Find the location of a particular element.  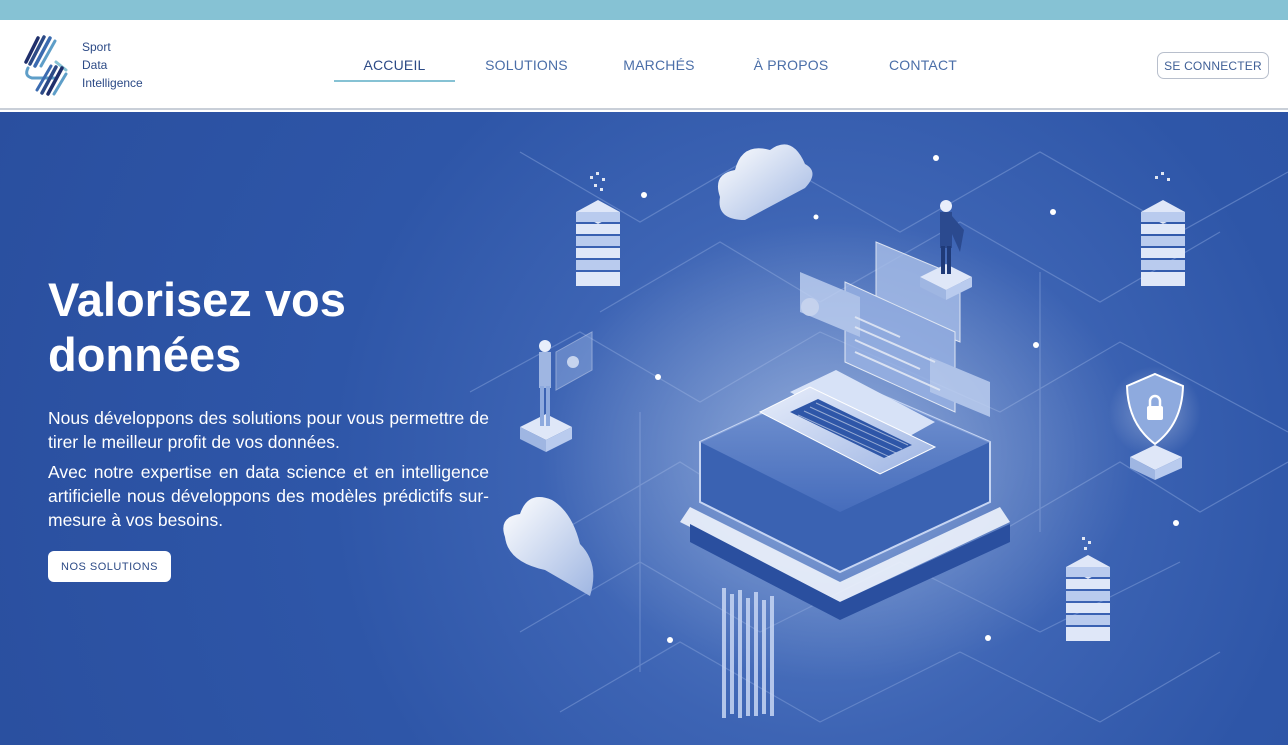

nav-item-a-propos: À PROPOS is located at coordinates (791, 65).